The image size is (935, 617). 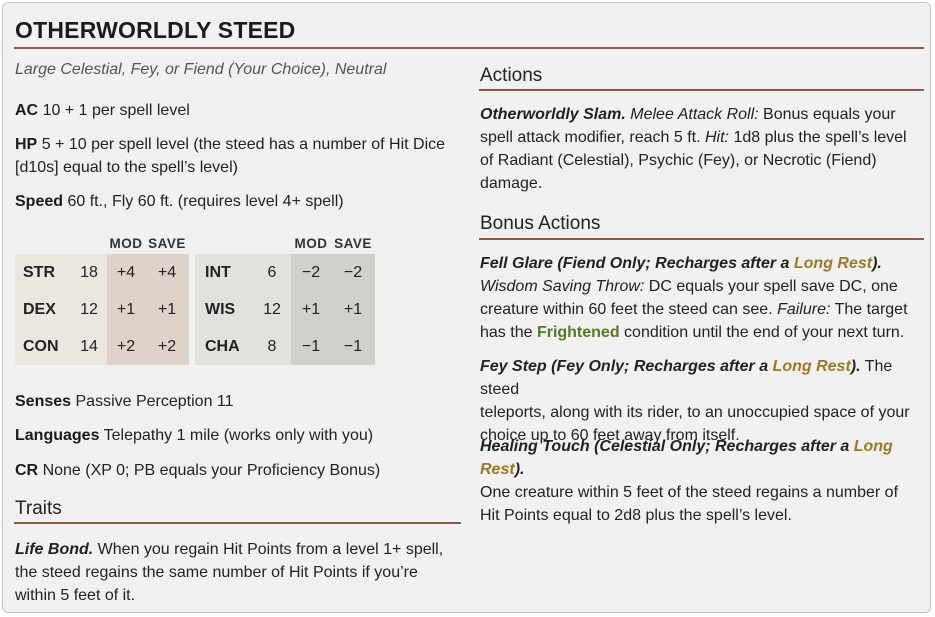 I want to click on traits-divider, so click(x=237, y=523).